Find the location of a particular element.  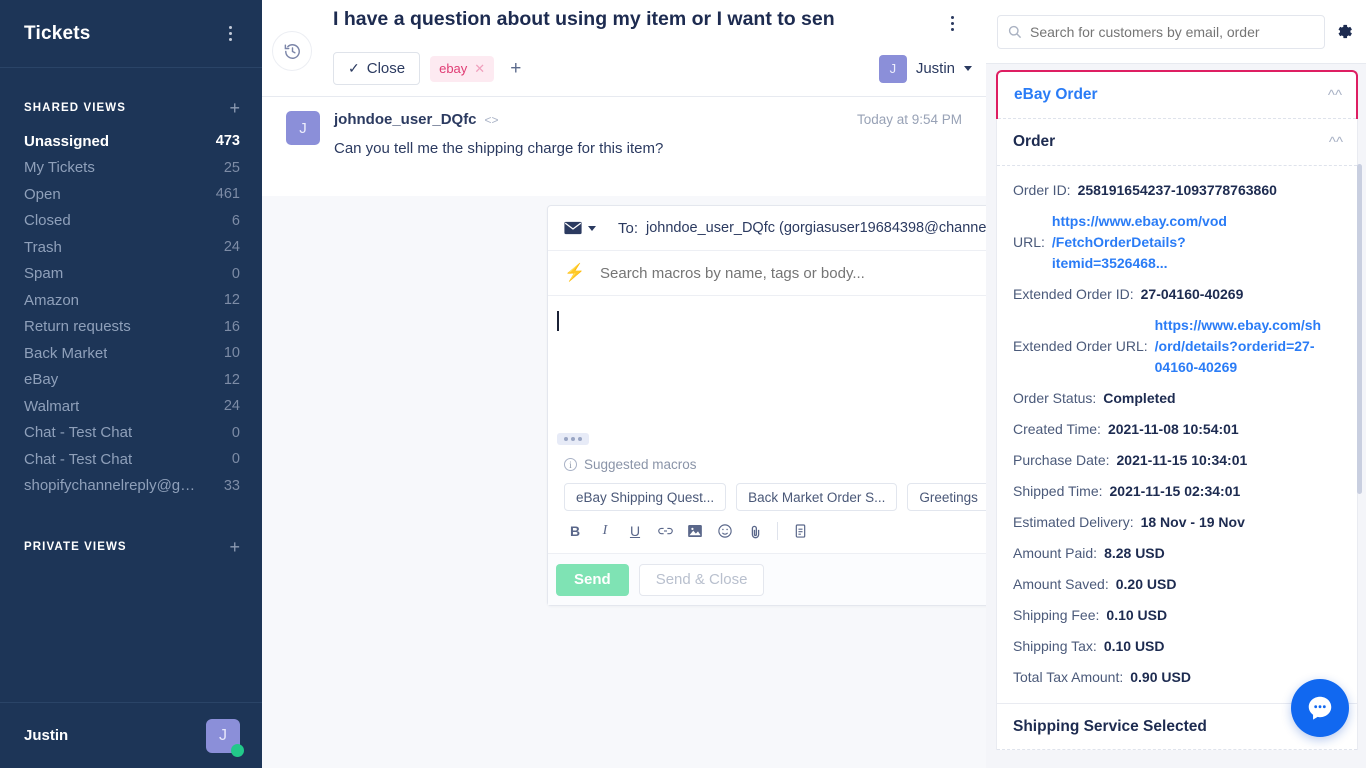

channel-selector is located at coordinates (585, 228).